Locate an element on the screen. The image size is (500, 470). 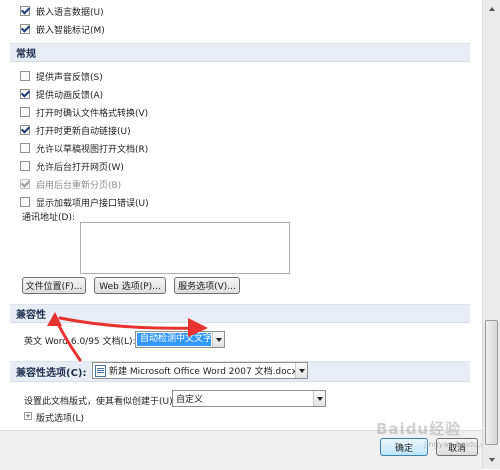
layout-created-in-value: 自定义 is located at coordinates (190, 400).